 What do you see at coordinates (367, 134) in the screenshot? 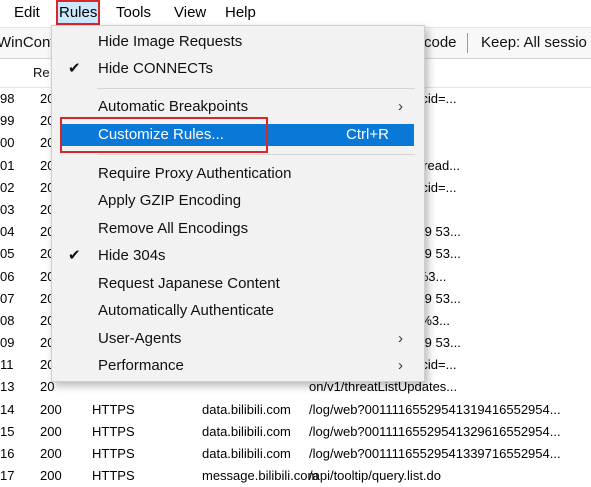
I see `menu-item-shortcut: Ctrl+R` at bounding box center [367, 134].